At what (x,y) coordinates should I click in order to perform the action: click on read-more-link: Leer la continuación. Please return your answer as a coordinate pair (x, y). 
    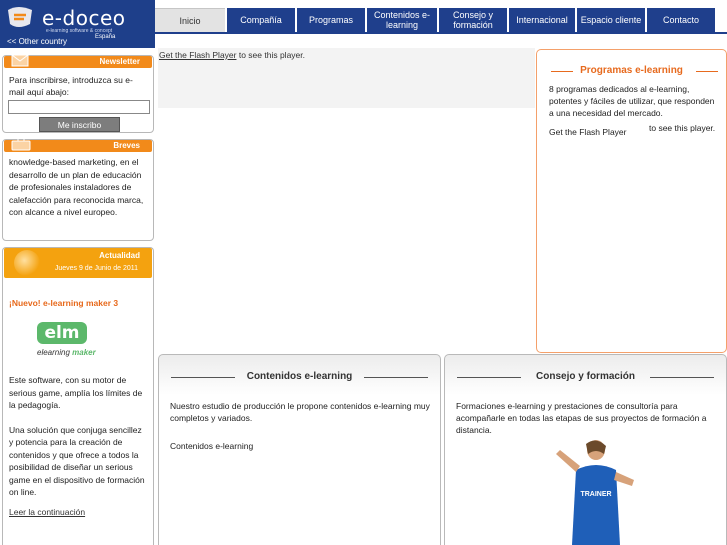
    Looking at the image, I should click on (78, 512).